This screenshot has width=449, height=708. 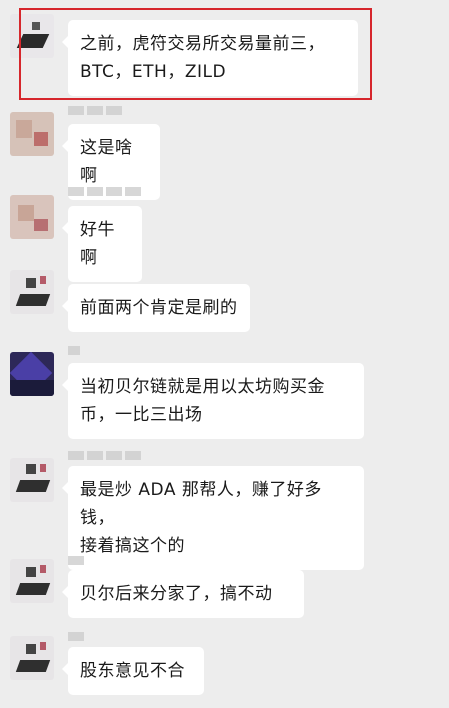 I want to click on message-bubble: 贝尔后来分家了，搞不动, so click(x=183, y=594).